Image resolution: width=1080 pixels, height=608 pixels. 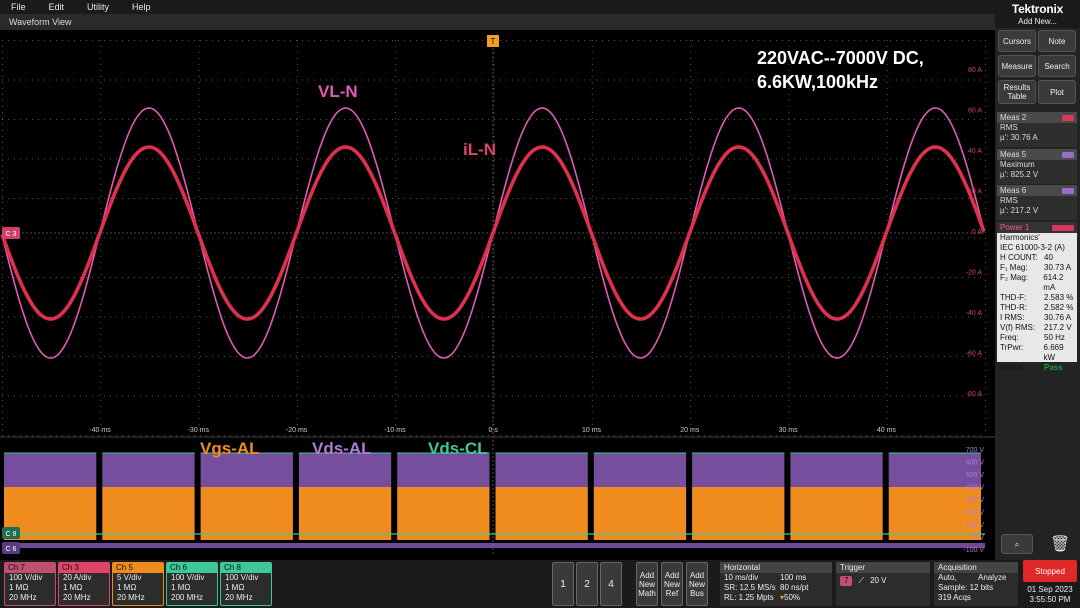 I want to click on plot-button: Plot, so click(x=1057, y=92).